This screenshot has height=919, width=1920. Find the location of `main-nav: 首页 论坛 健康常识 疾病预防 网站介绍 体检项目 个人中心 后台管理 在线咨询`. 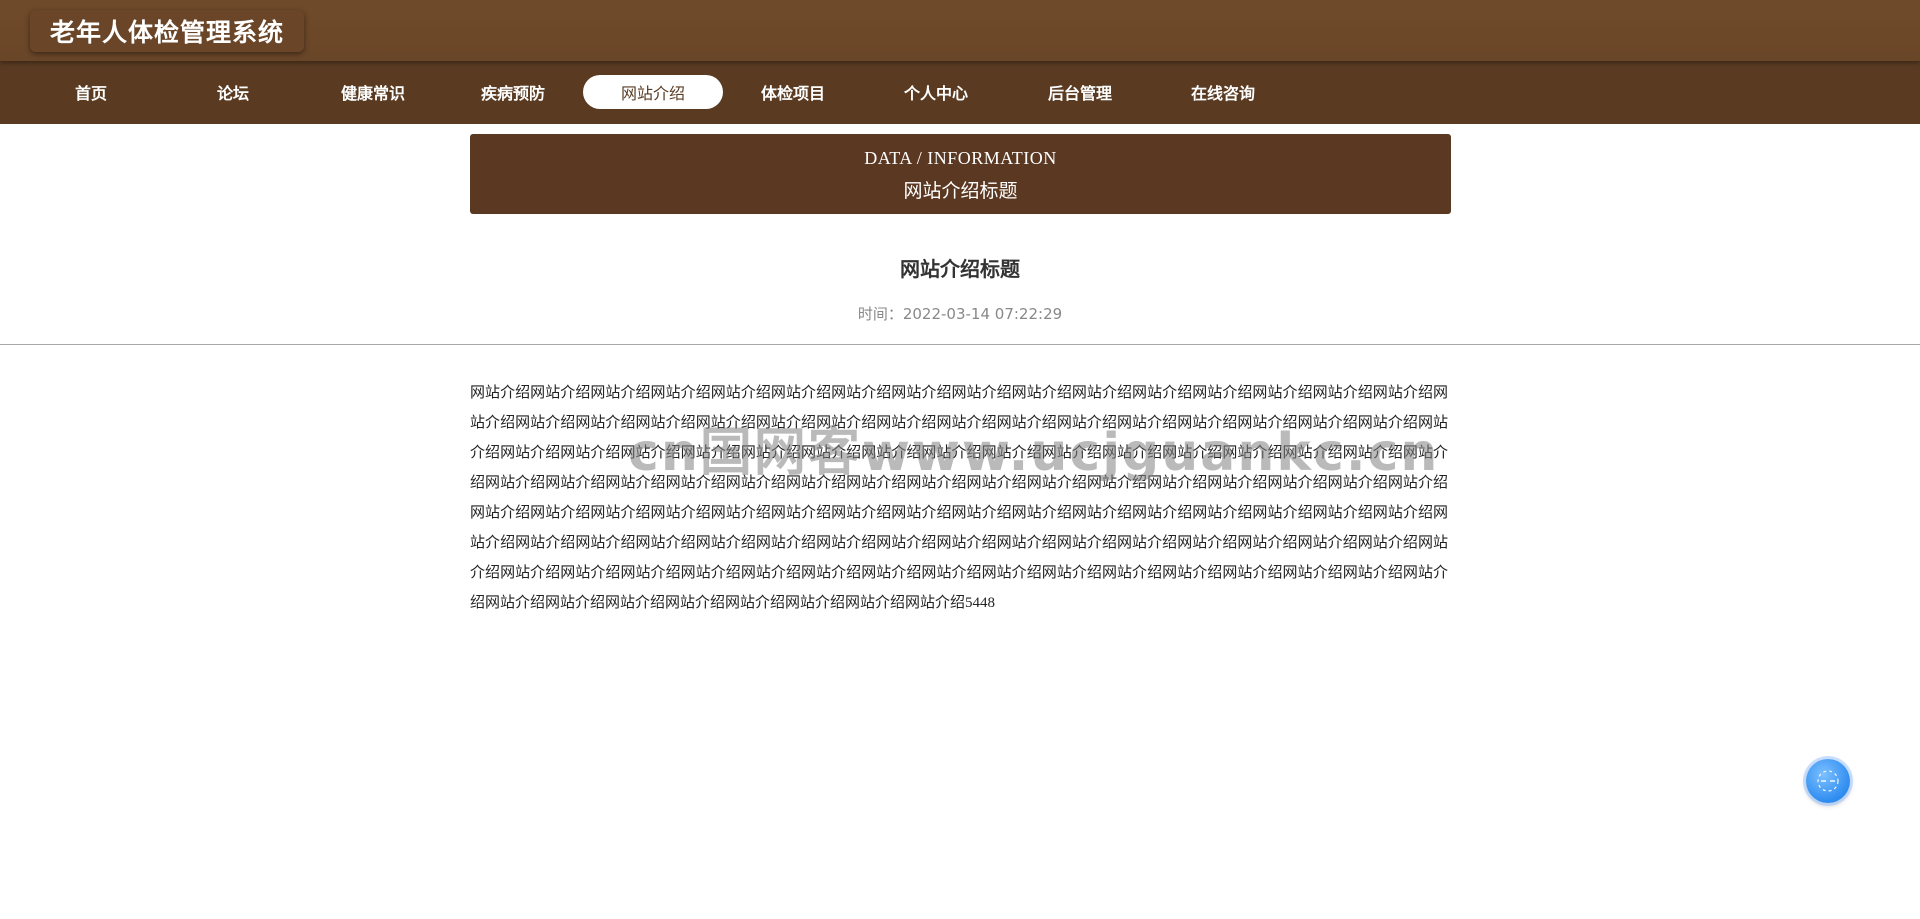

main-nav: 首页 论坛 健康常识 疾病预防 网站介绍 体检项目 个人中心 后台管理 在线咨询 is located at coordinates (960, 92).